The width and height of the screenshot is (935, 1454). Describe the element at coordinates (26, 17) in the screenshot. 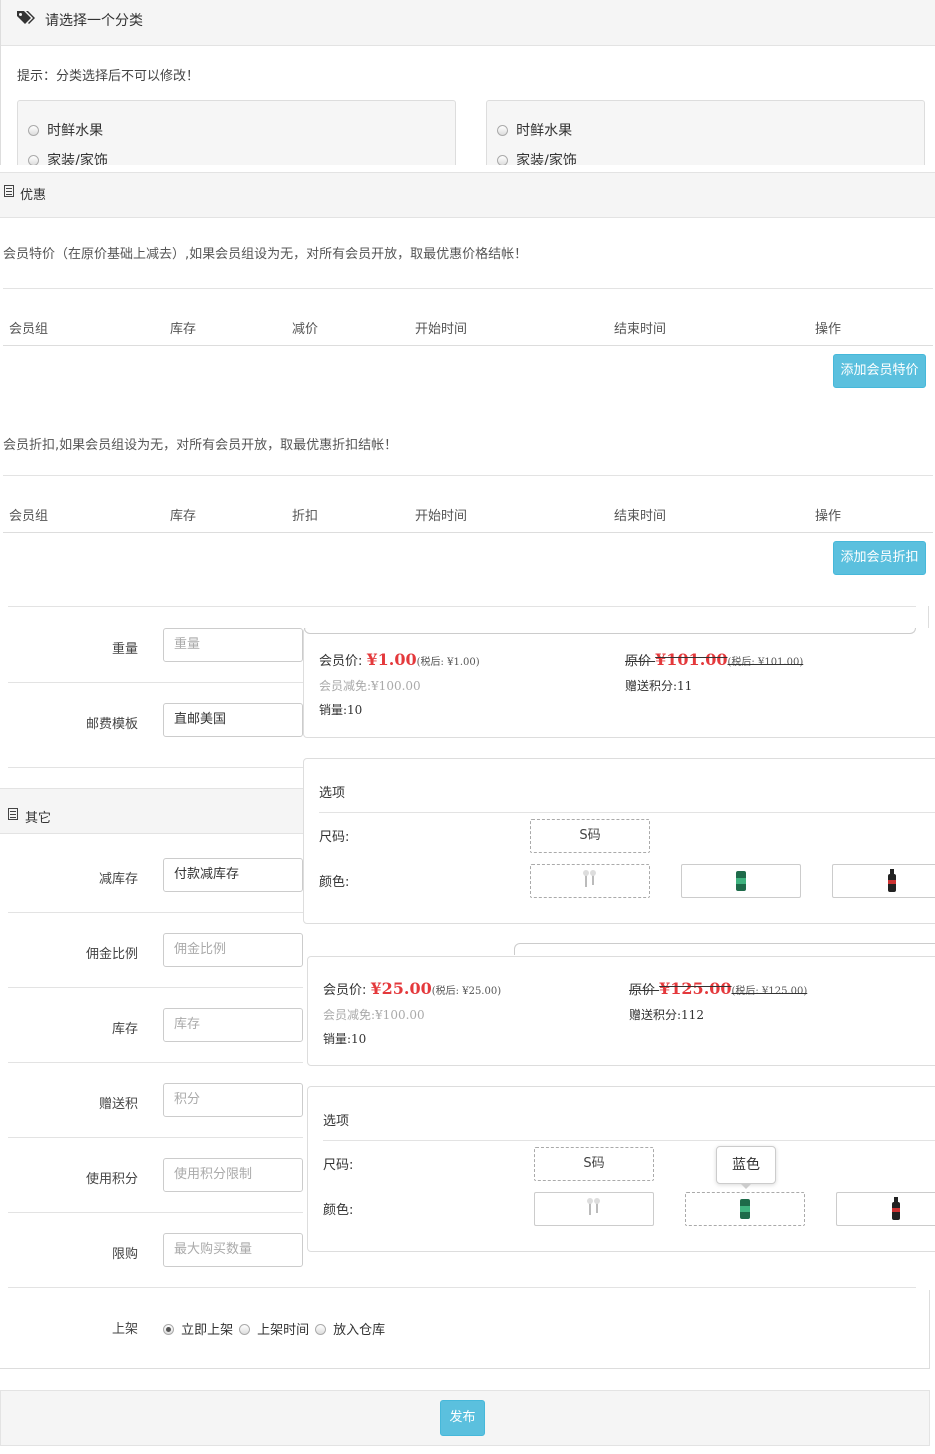

I see `tags-icon` at that location.